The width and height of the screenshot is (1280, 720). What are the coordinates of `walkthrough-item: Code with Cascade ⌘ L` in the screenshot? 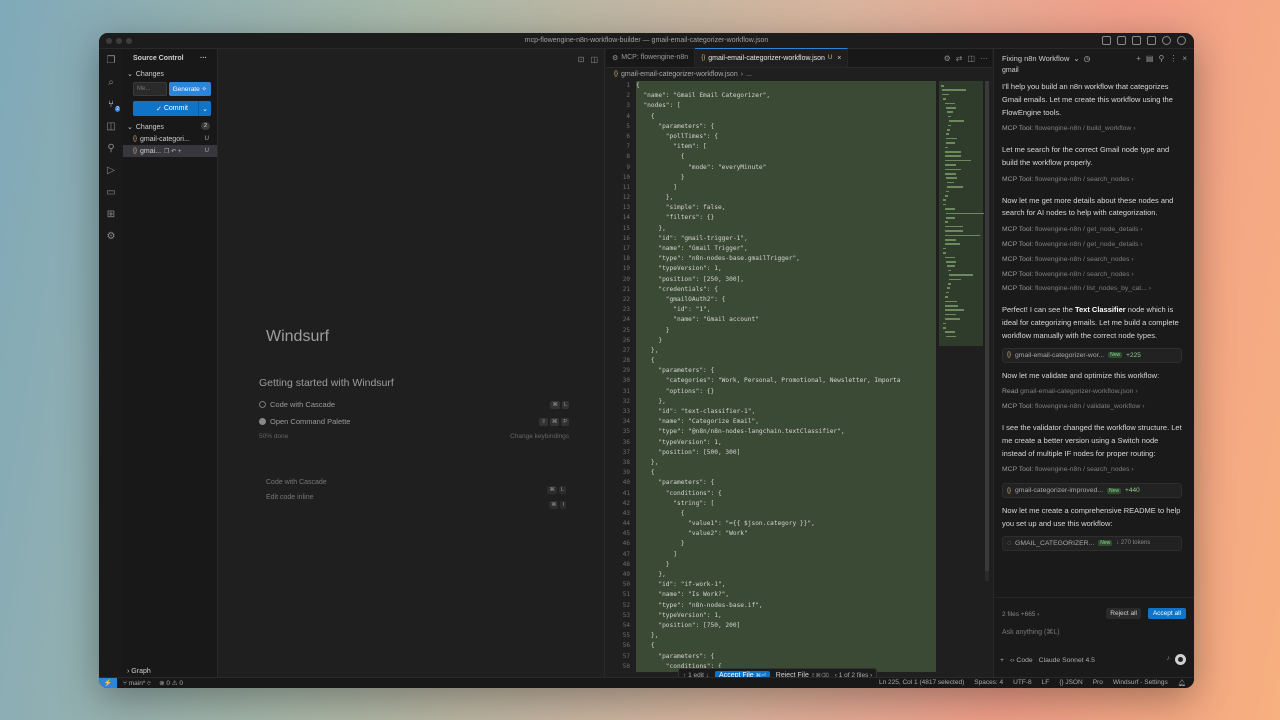 It's located at (414, 404).